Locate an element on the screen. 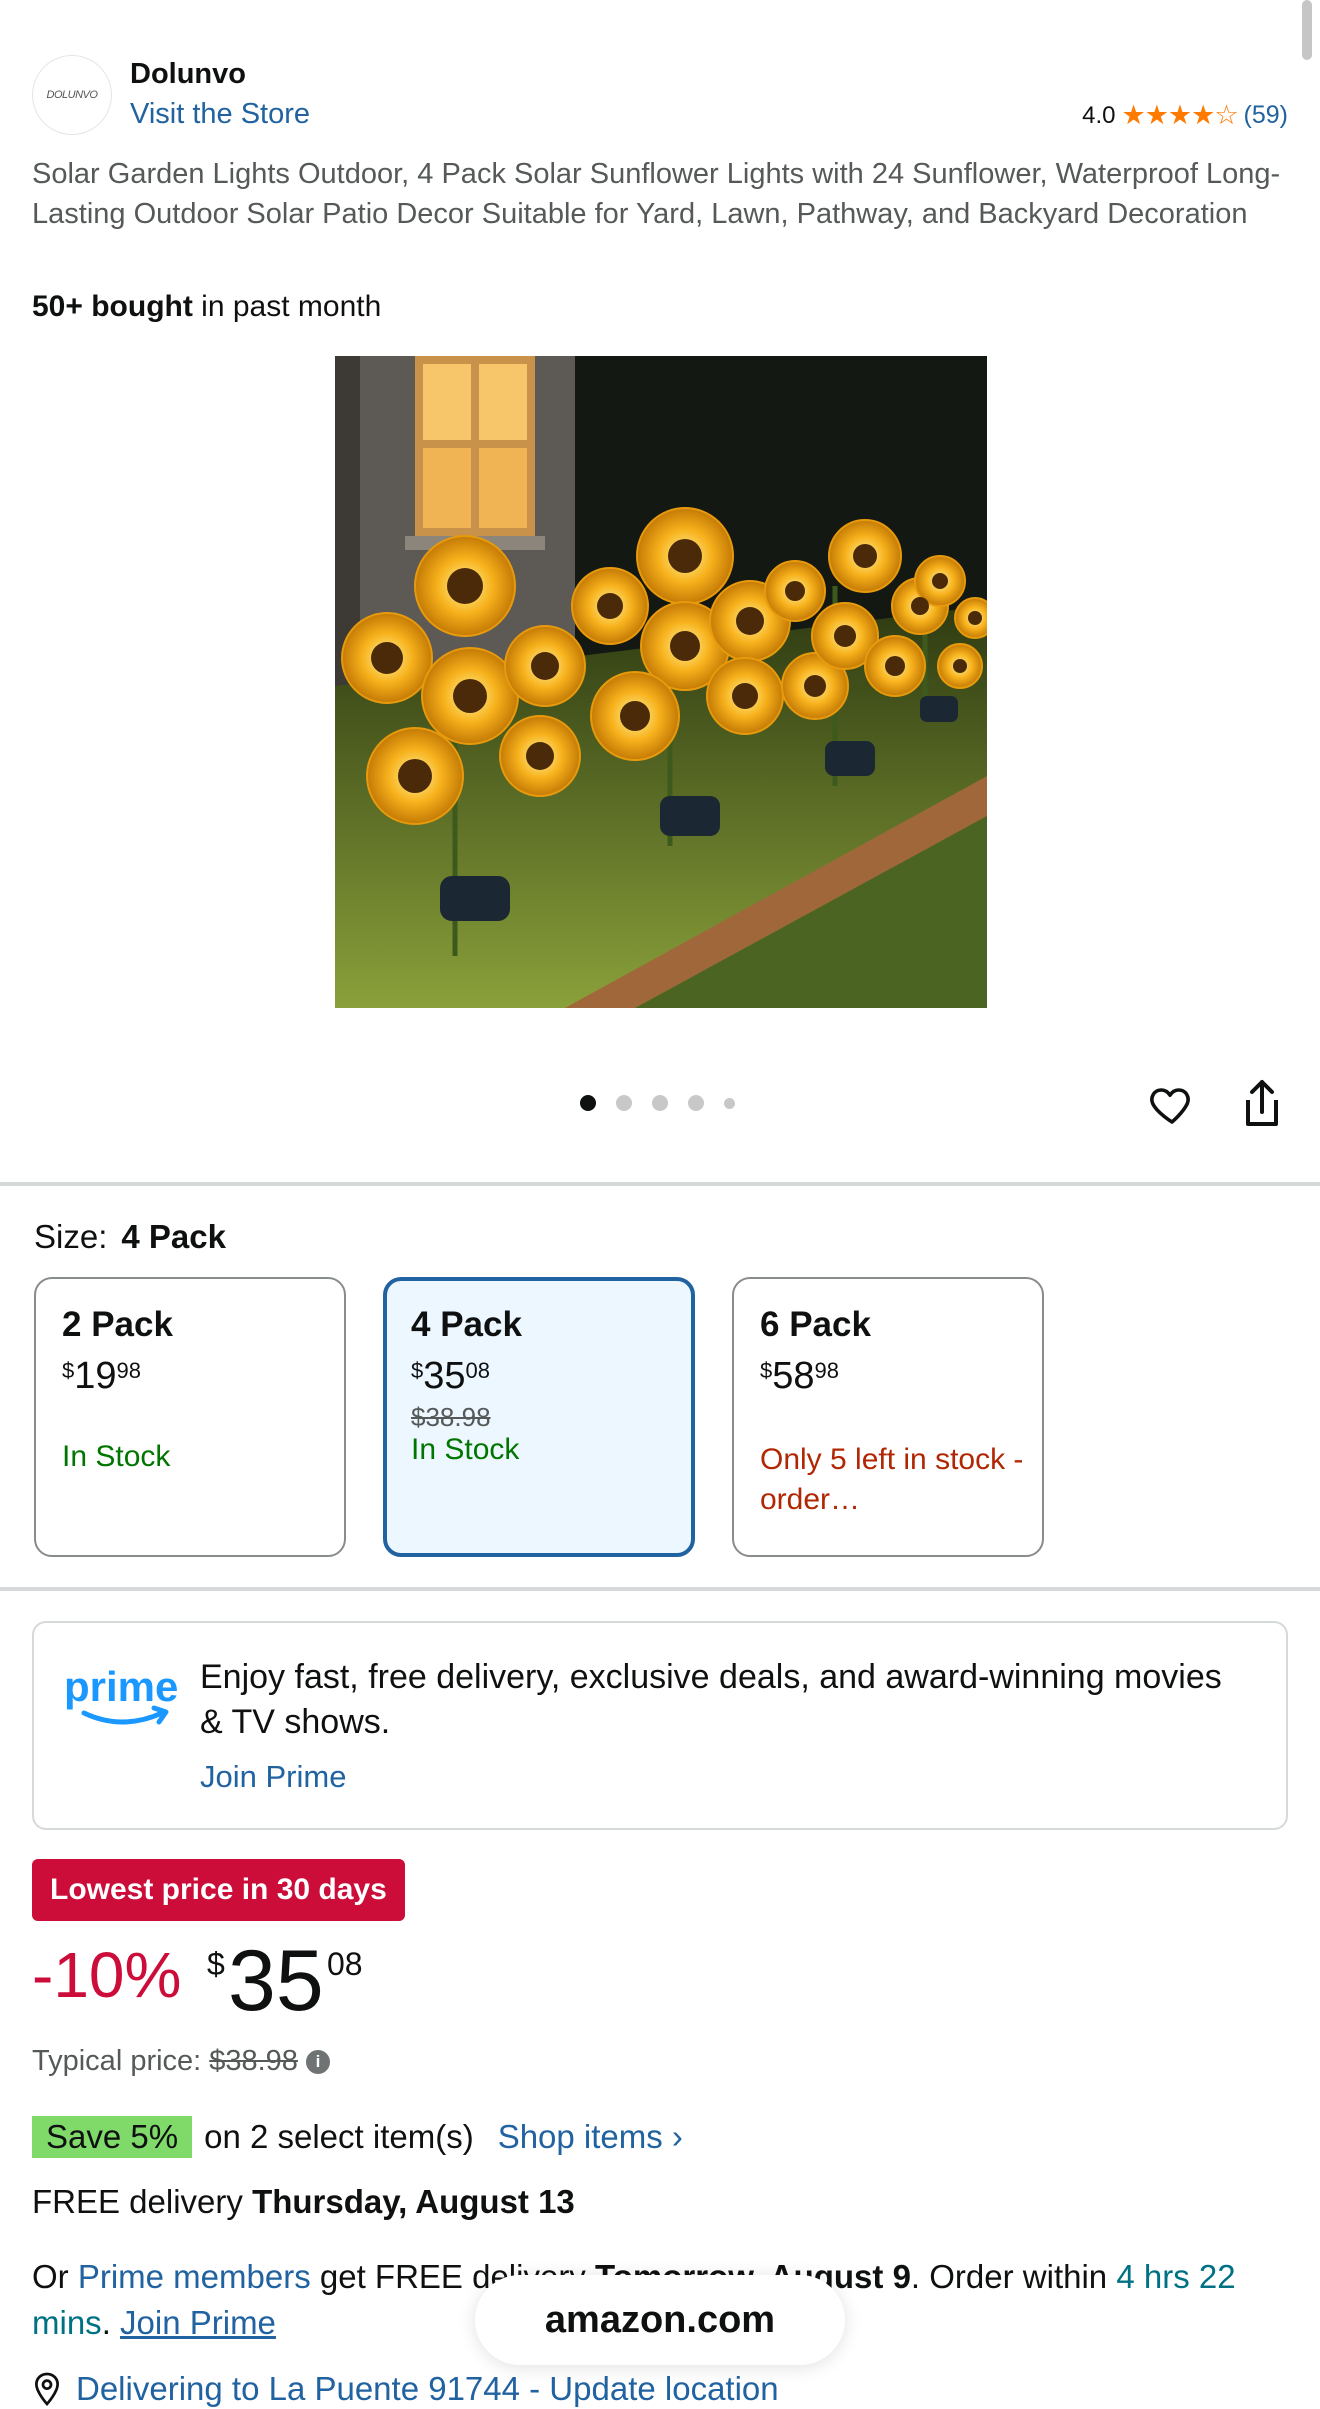  bought-in-past-month: 50+ bought in past month is located at coordinates (206, 307).